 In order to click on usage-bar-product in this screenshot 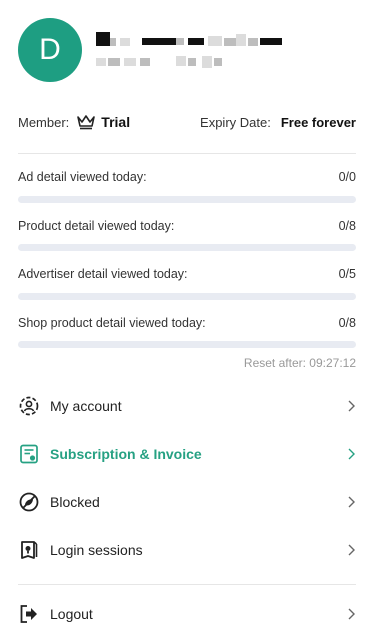, I will do `click(187, 247)`.